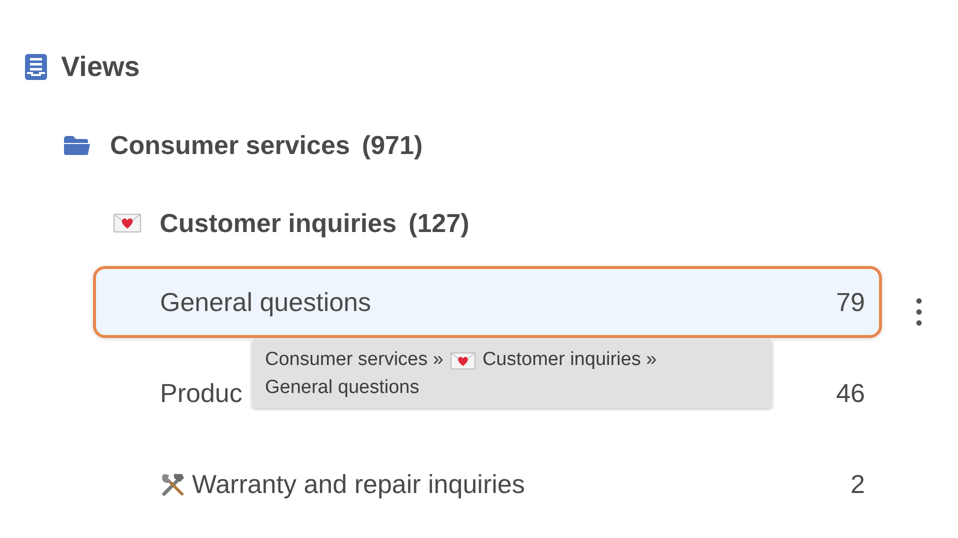  Describe the element at coordinates (230, 145) in the screenshot. I see `folder-name: Consumer services` at that location.